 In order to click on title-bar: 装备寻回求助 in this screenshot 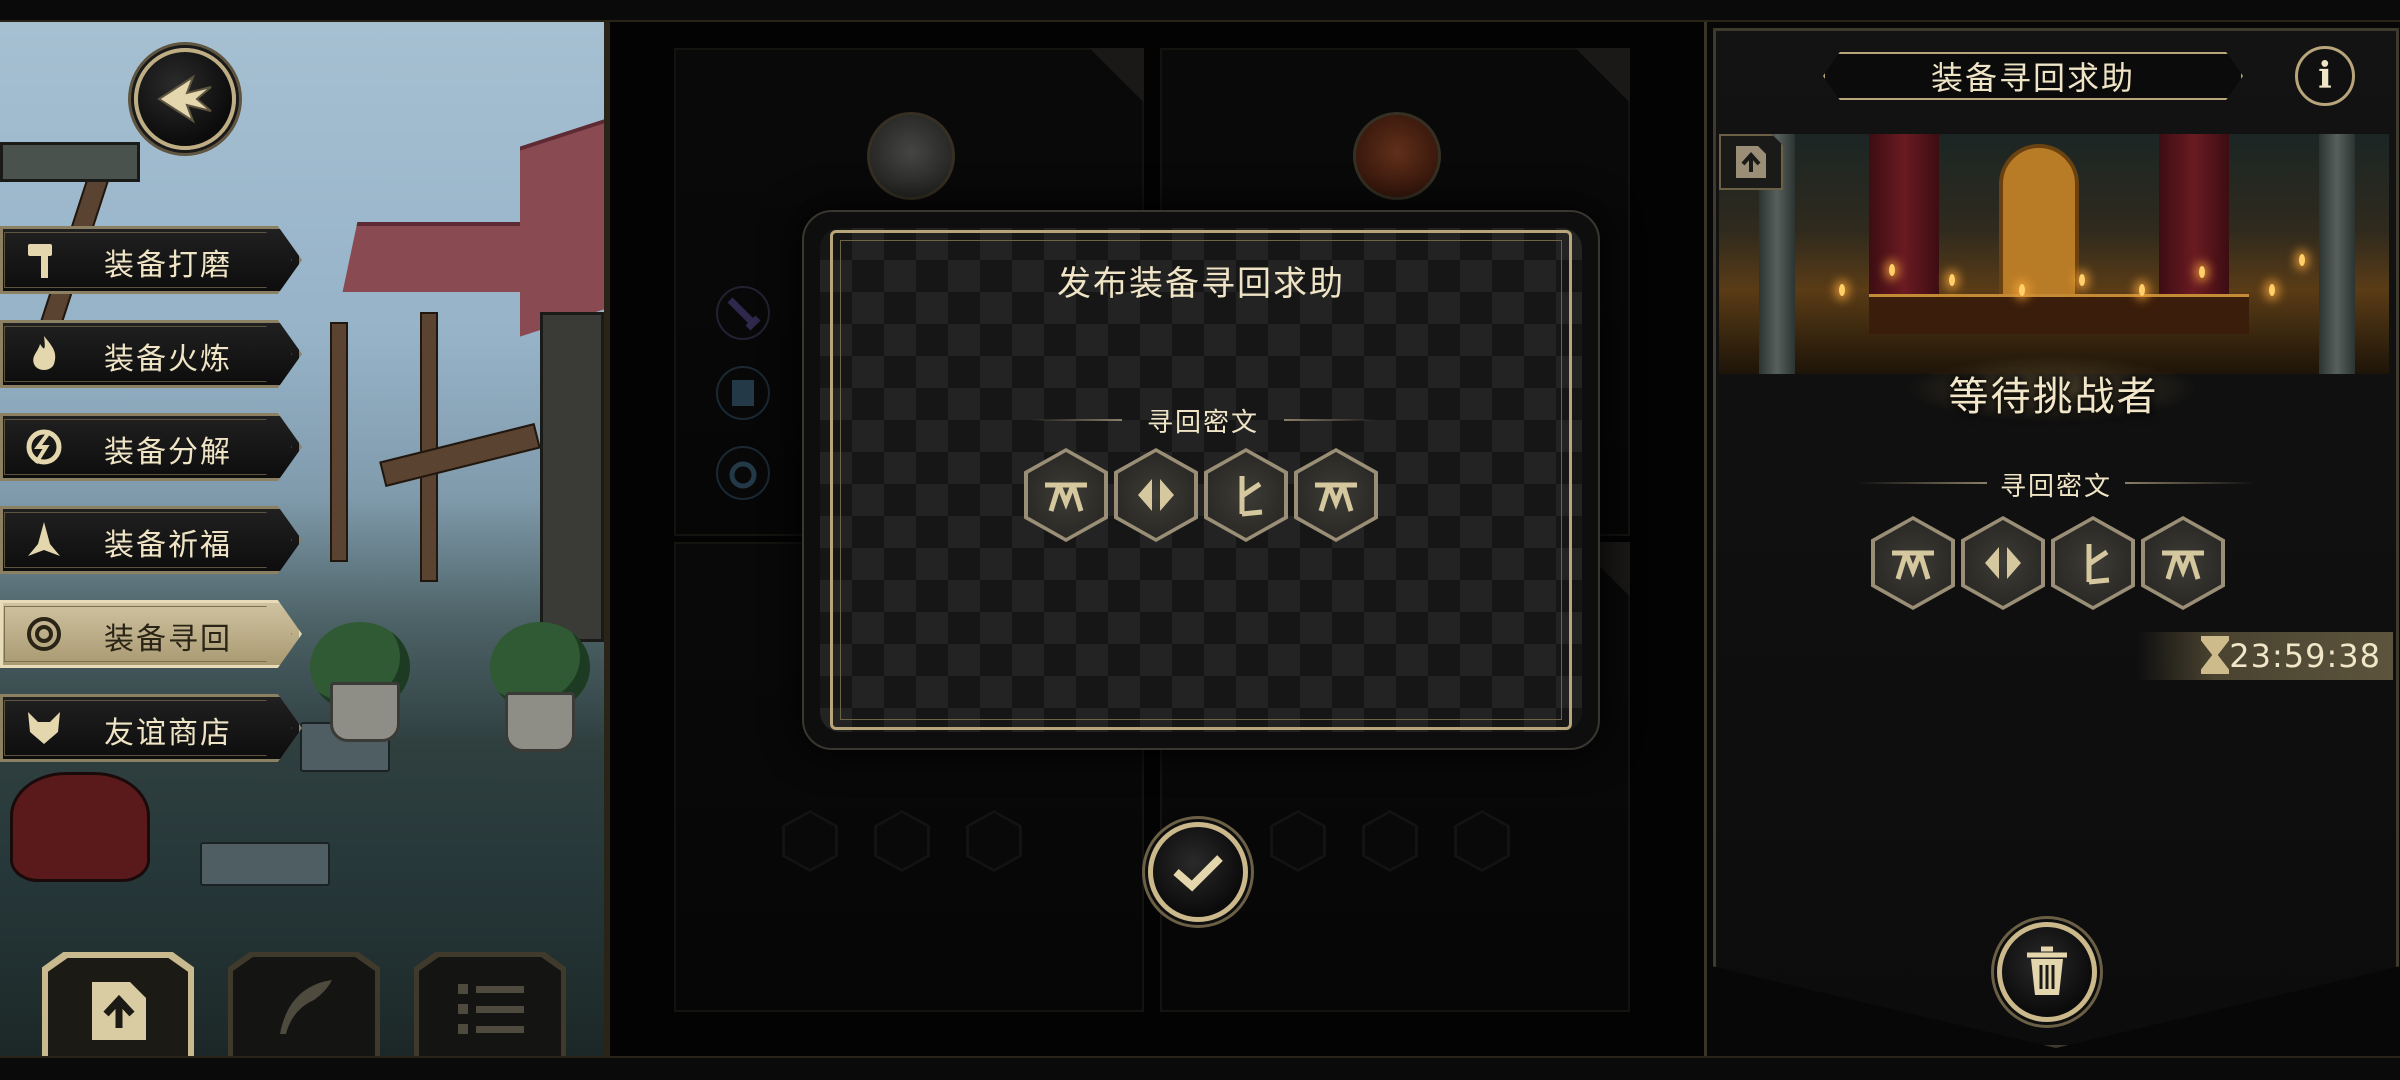, I will do `click(2033, 76)`.